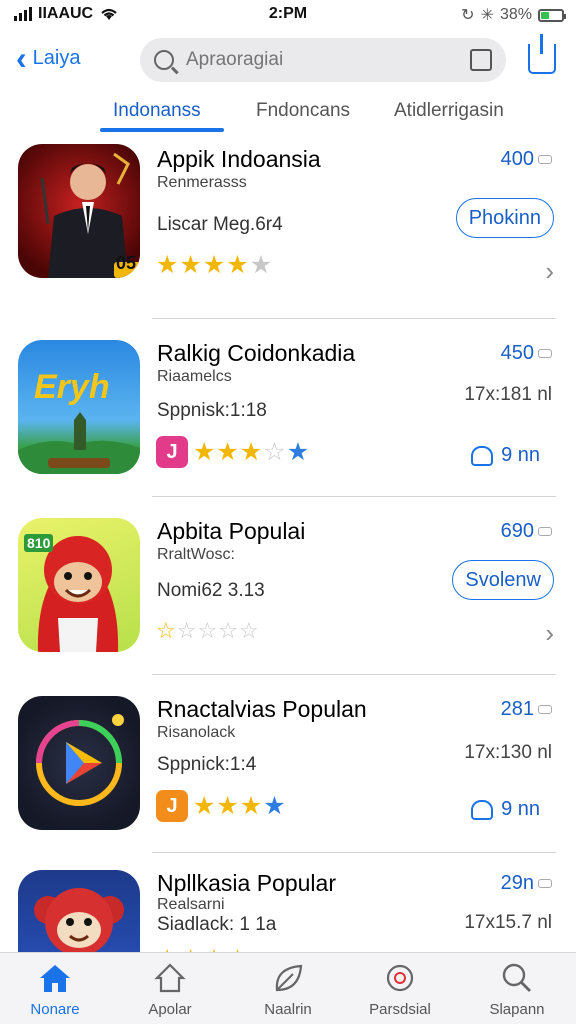 This screenshot has width=576, height=1024. I want to click on apps-icon, so click(170, 978).